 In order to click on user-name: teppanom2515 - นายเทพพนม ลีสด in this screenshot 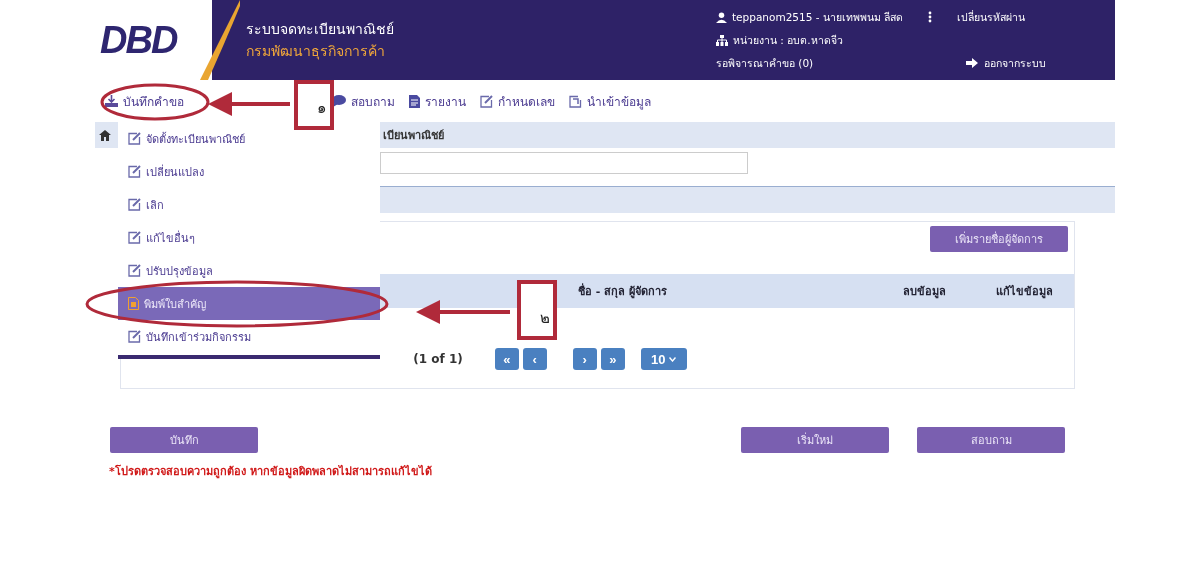, I will do `click(818, 17)`.